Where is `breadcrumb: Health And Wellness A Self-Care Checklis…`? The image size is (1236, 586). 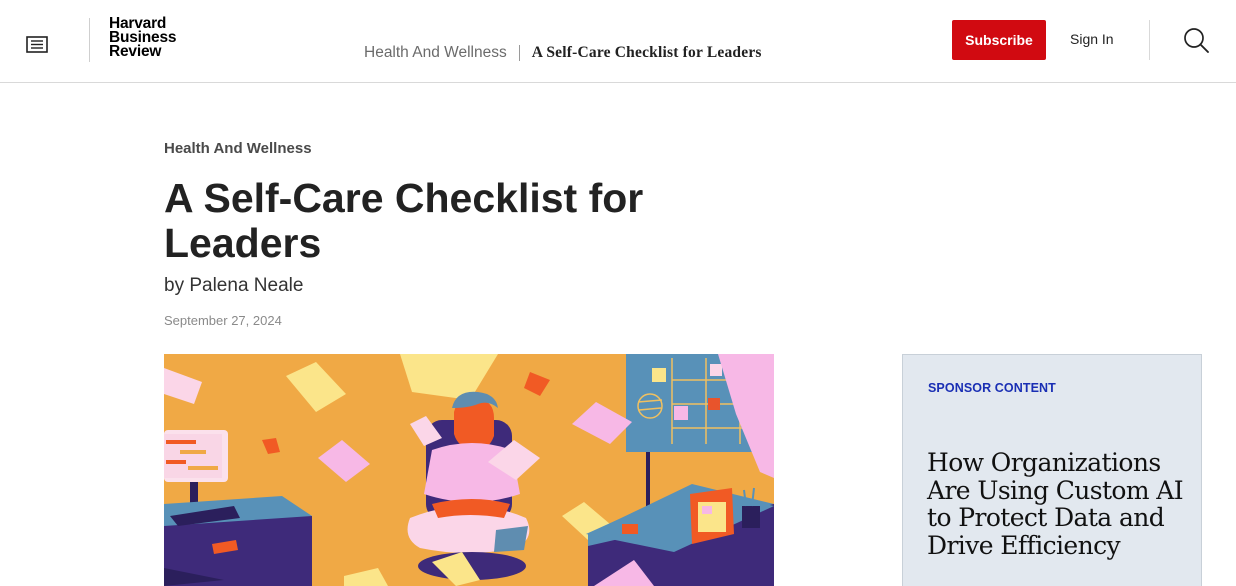
breadcrumb: Health And Wellness A Self-Care Checklis… is located at coordinates (563, 53).